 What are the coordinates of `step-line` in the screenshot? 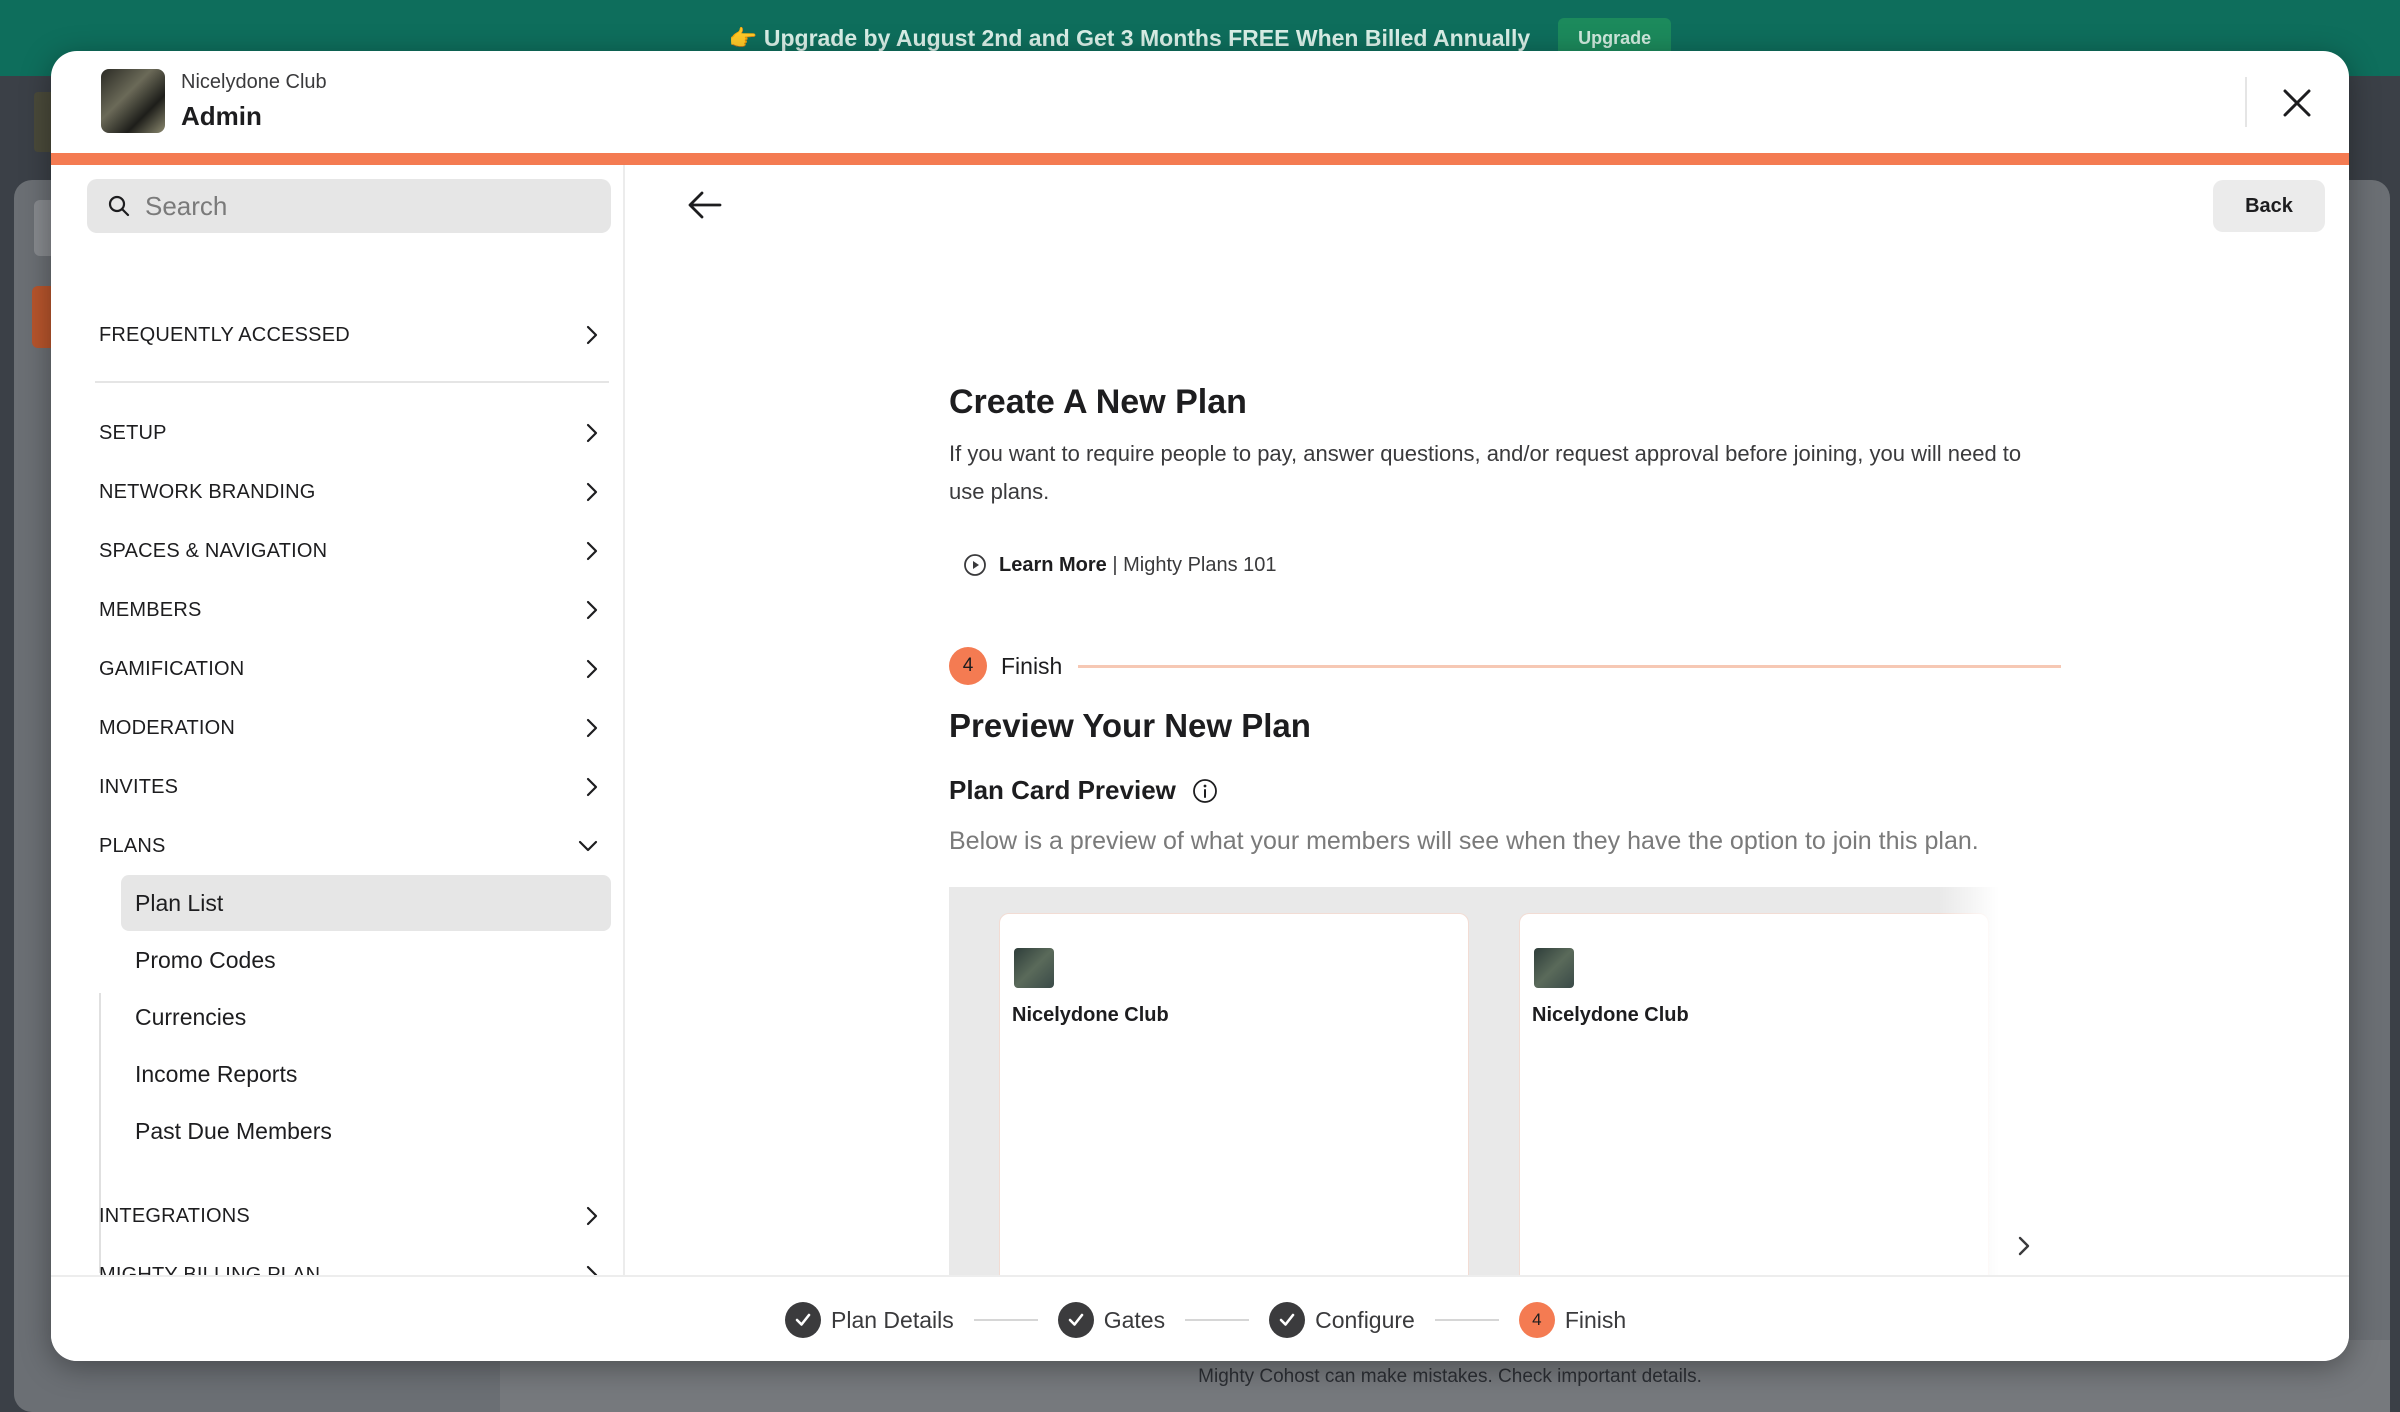 It's located at (1569, 666).